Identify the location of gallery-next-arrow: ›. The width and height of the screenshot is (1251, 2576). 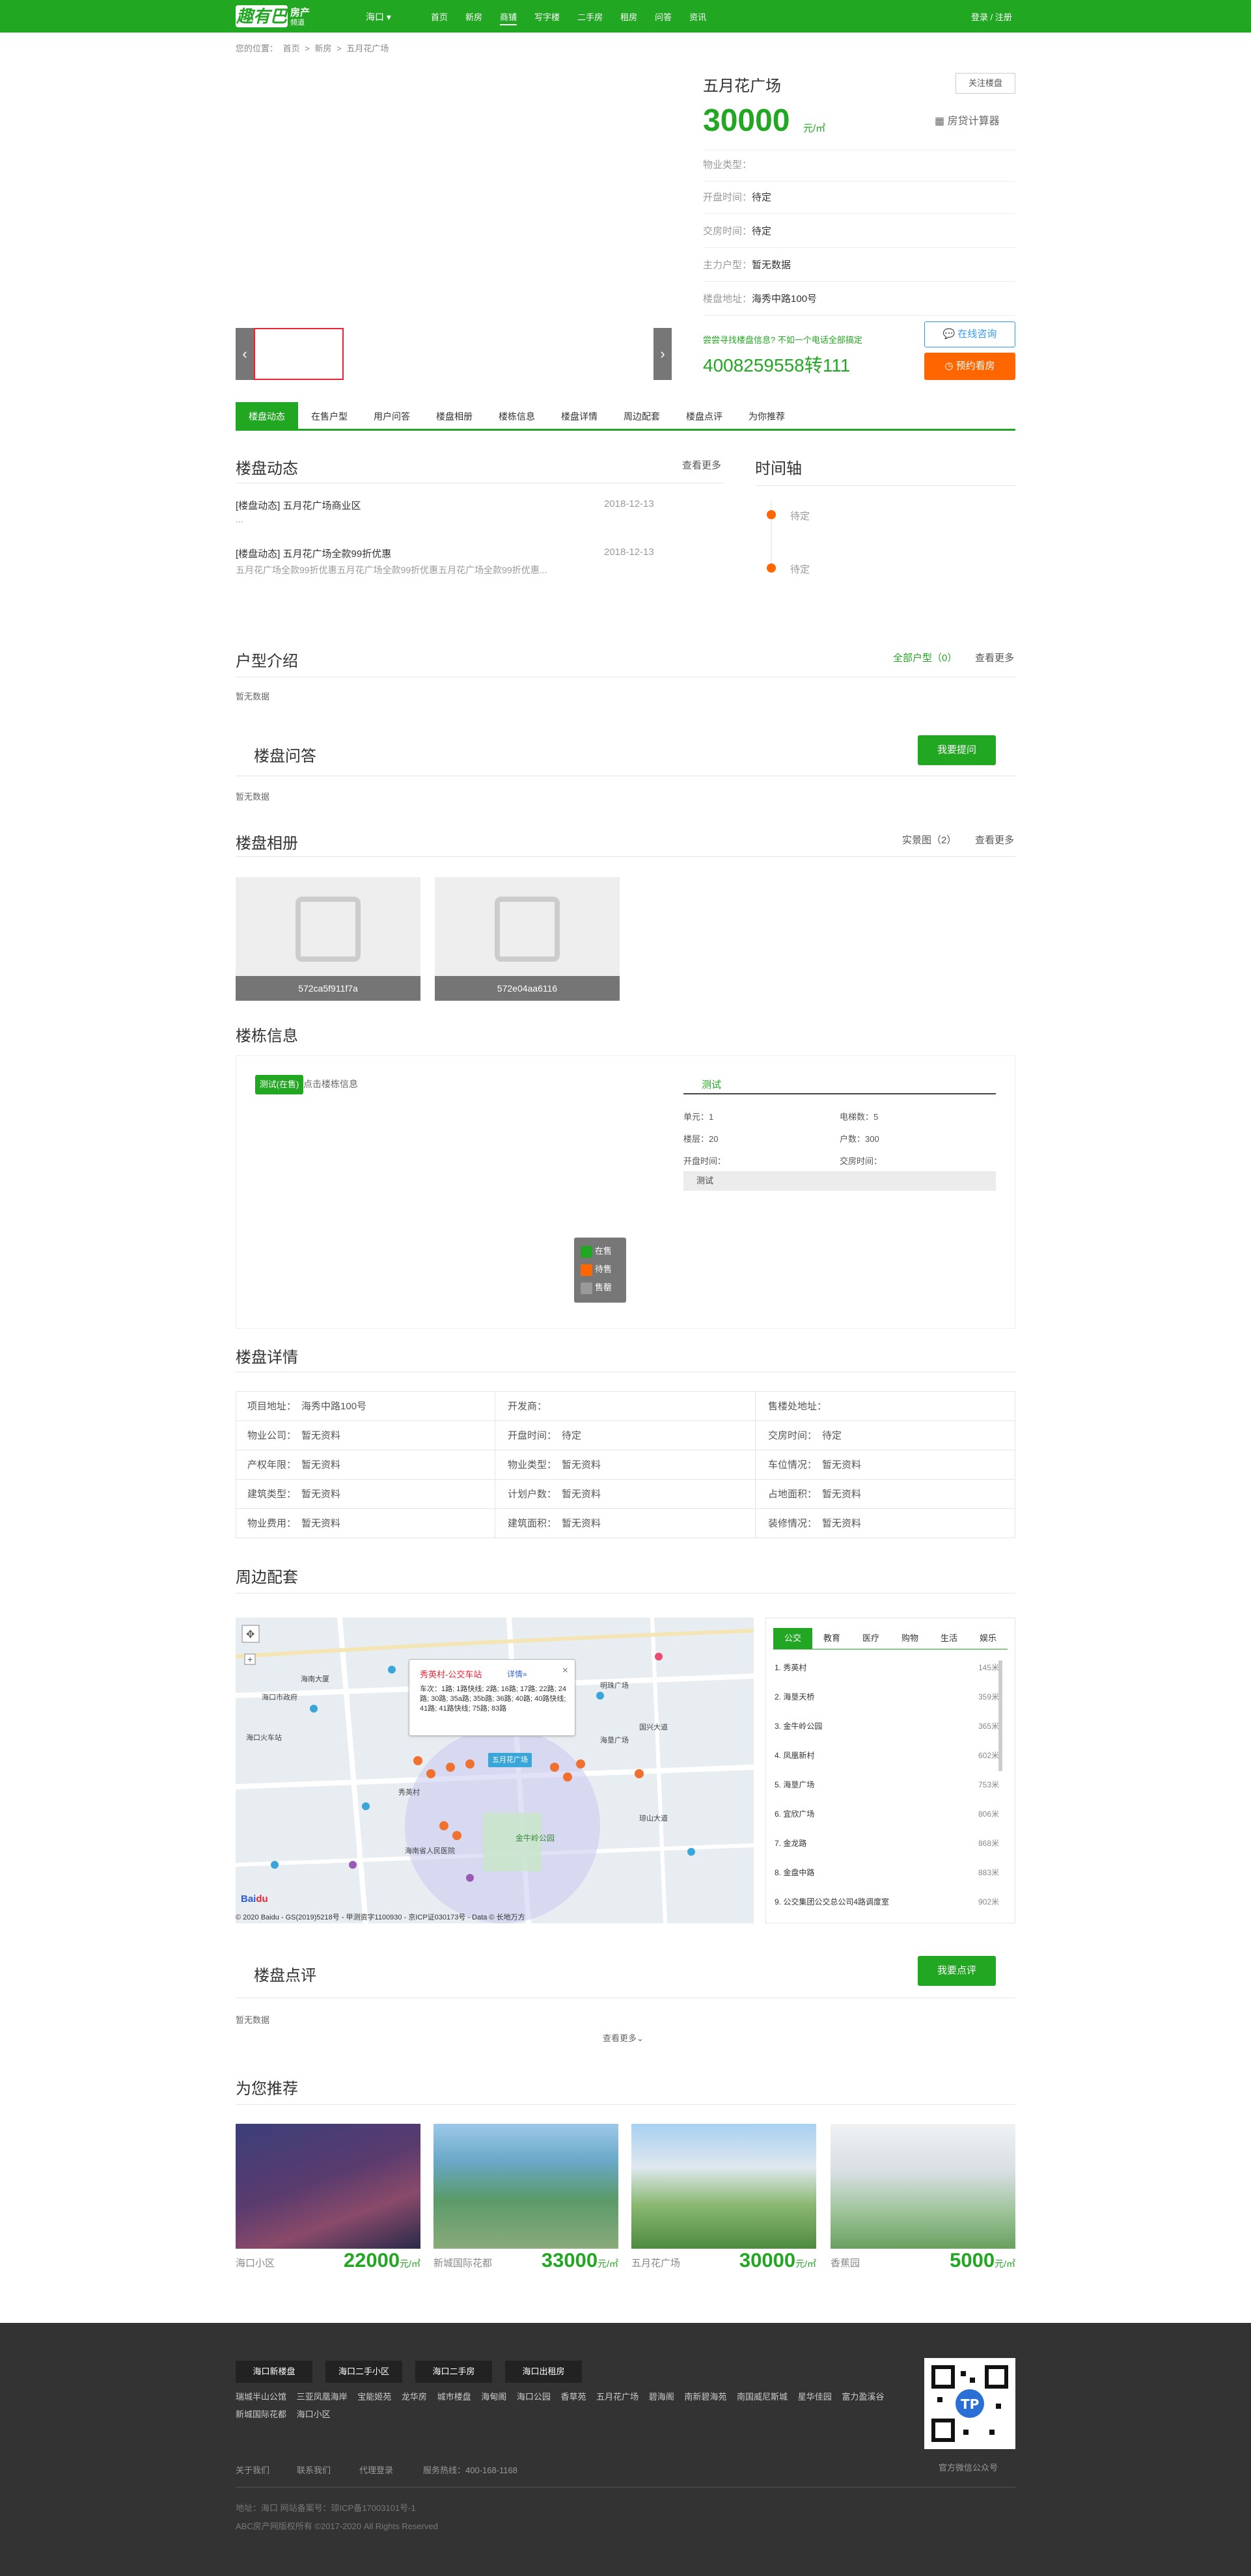
(662, 354).